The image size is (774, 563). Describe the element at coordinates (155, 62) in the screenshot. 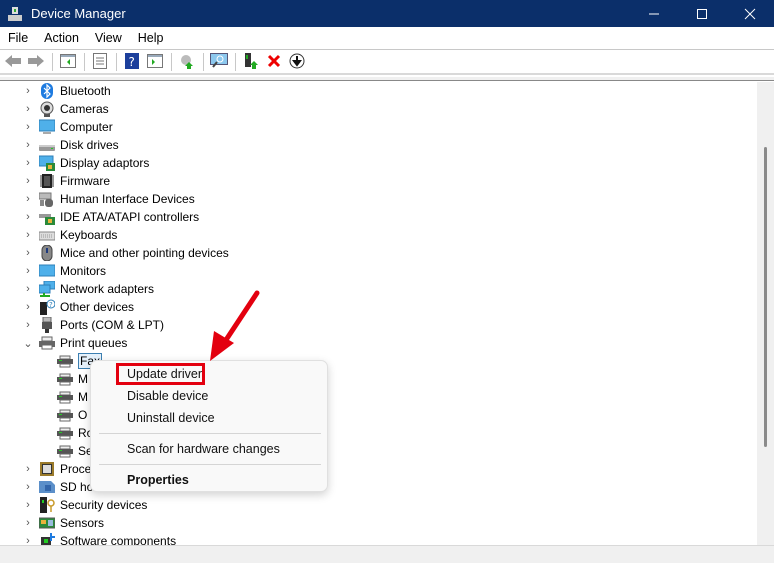

I see `show-action-pane-button` at that location.